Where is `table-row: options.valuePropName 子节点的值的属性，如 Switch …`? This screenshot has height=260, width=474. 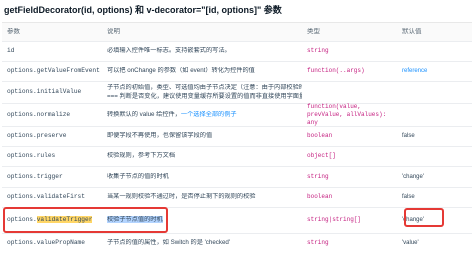 table-row: options.valuePropName 子节点的值的属性，如 Switch … is located at coordinates (237, 243).